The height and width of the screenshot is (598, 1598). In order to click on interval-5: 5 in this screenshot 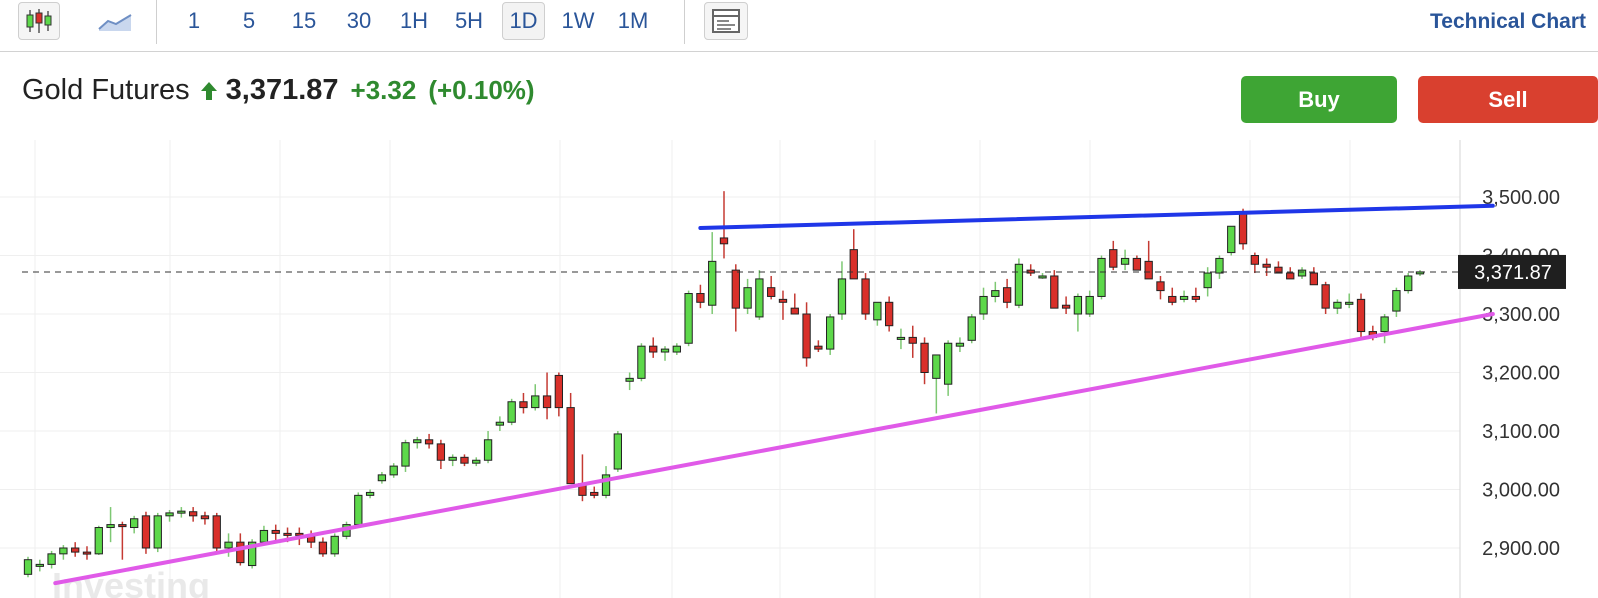, I will do `click(249, 21)`.